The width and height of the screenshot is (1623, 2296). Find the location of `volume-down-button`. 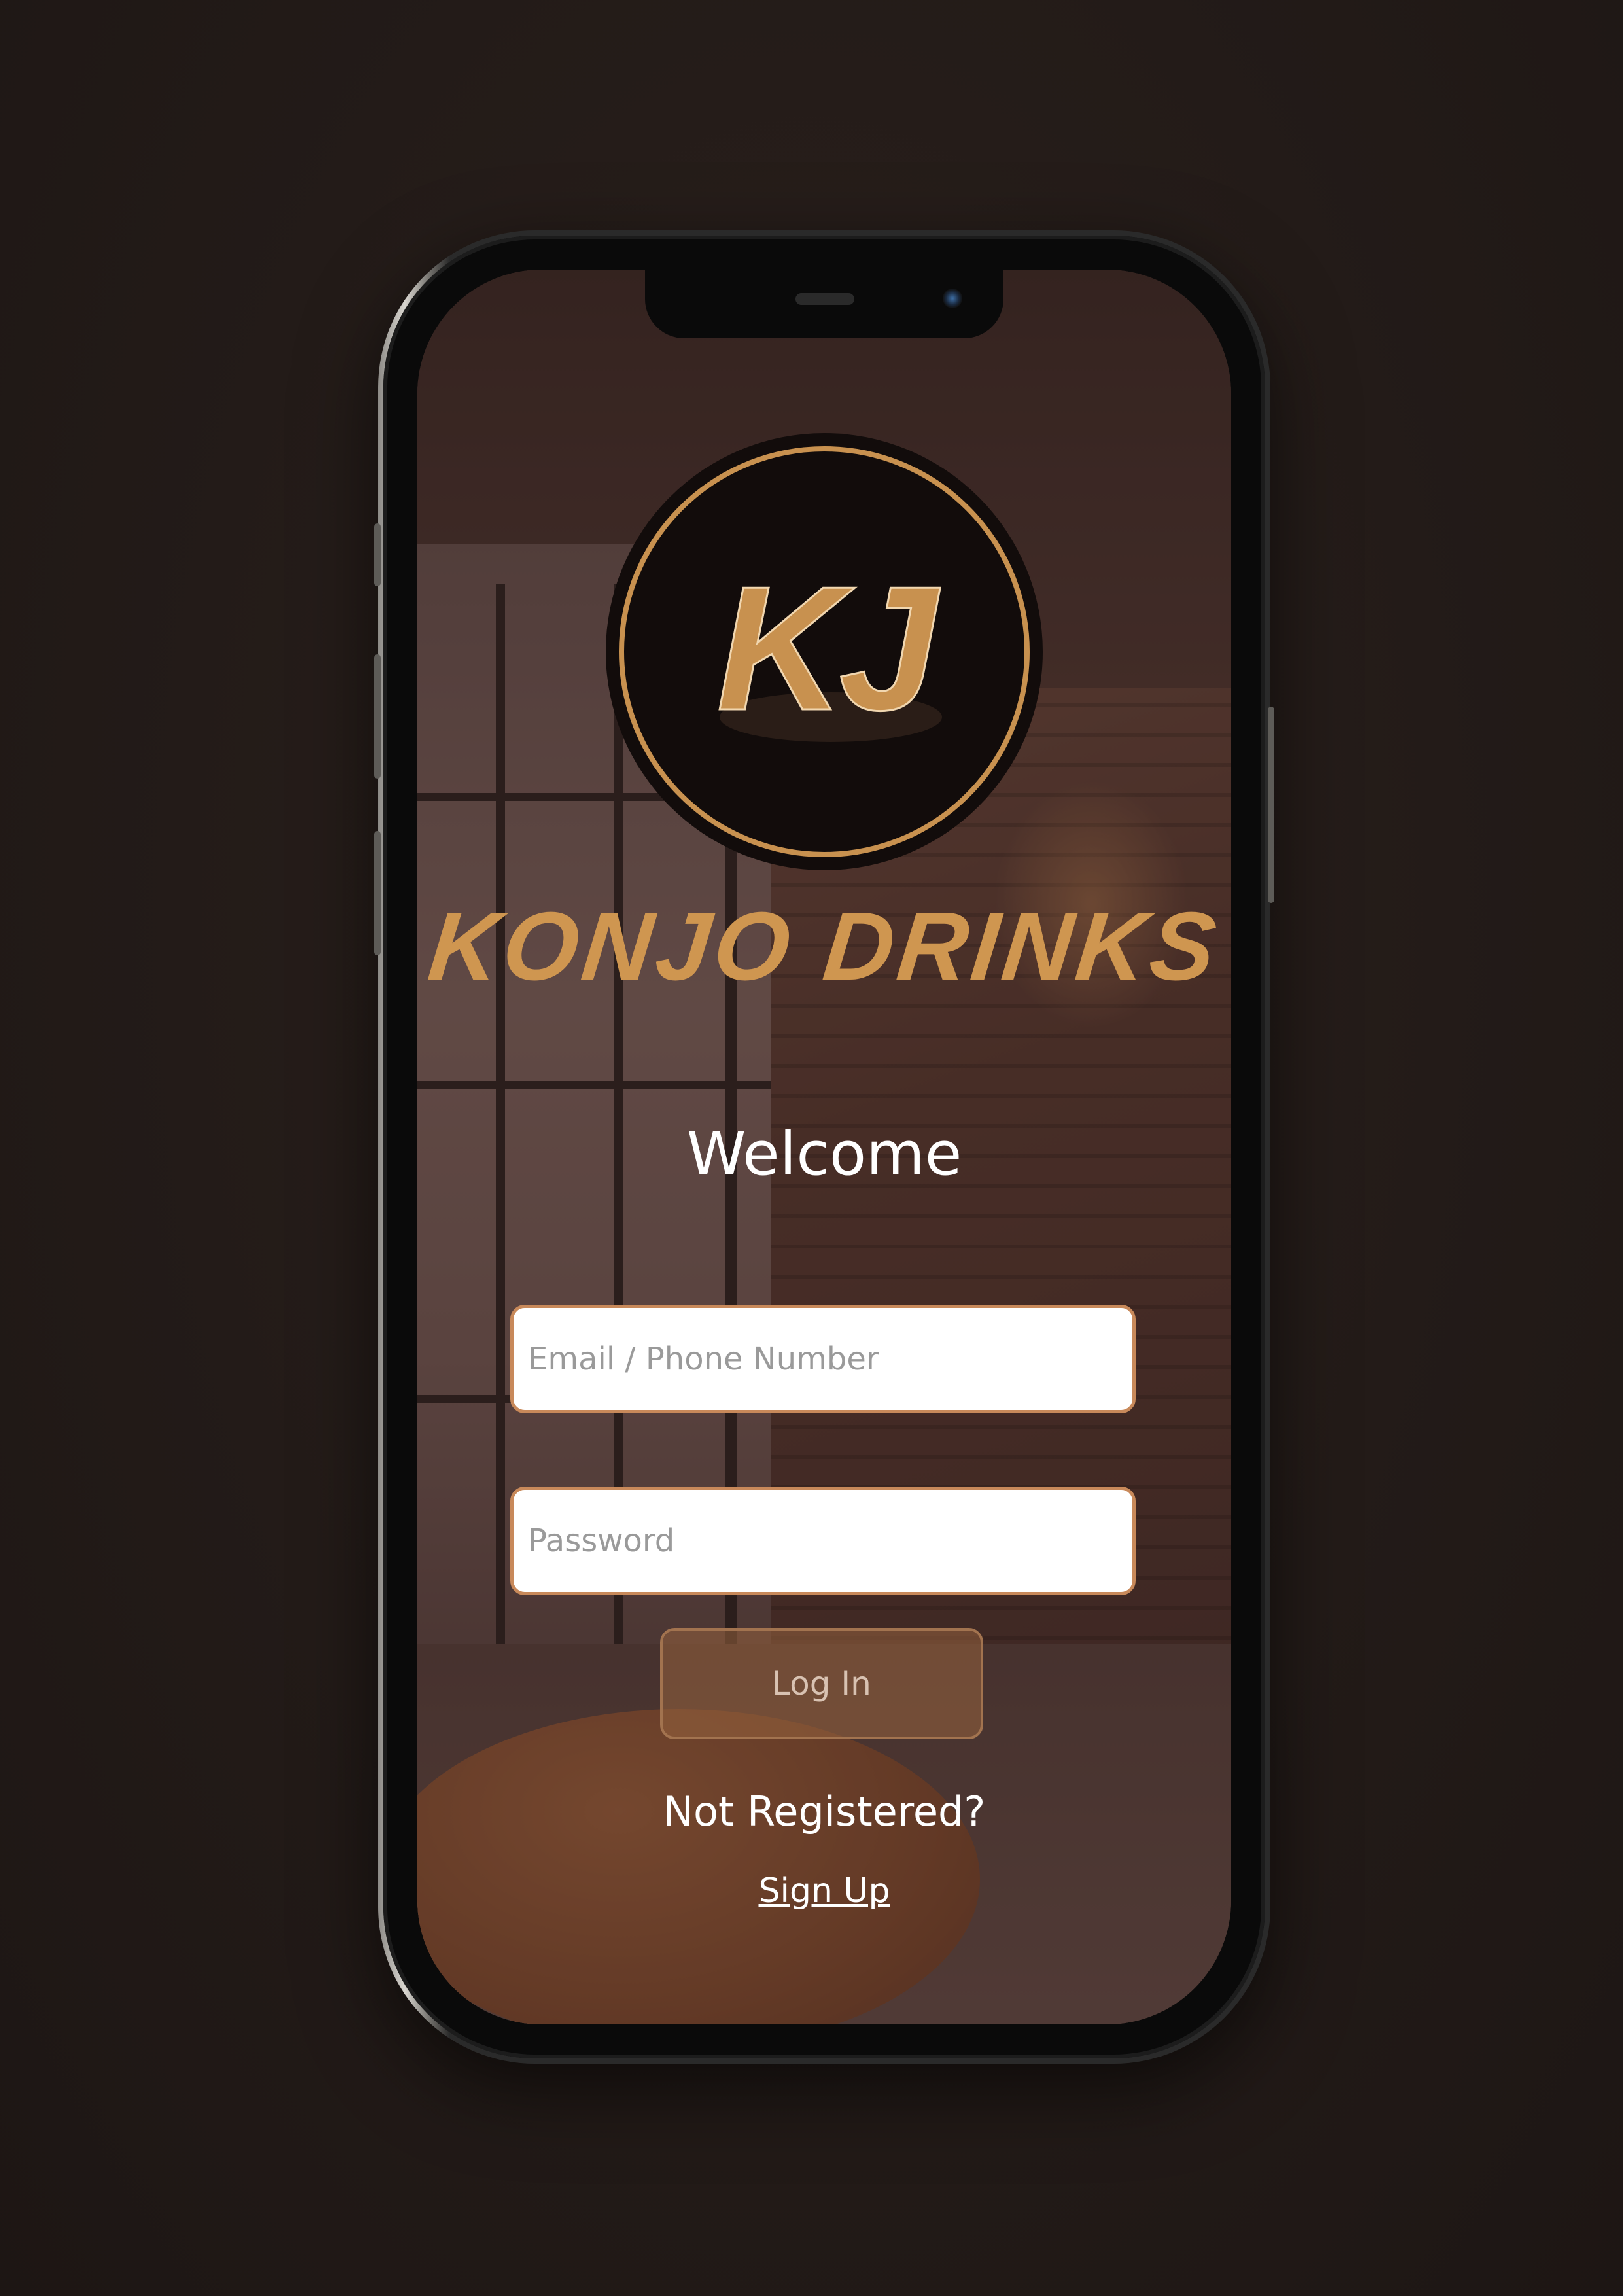

volume-down-button is located at coordinates (378, 893).